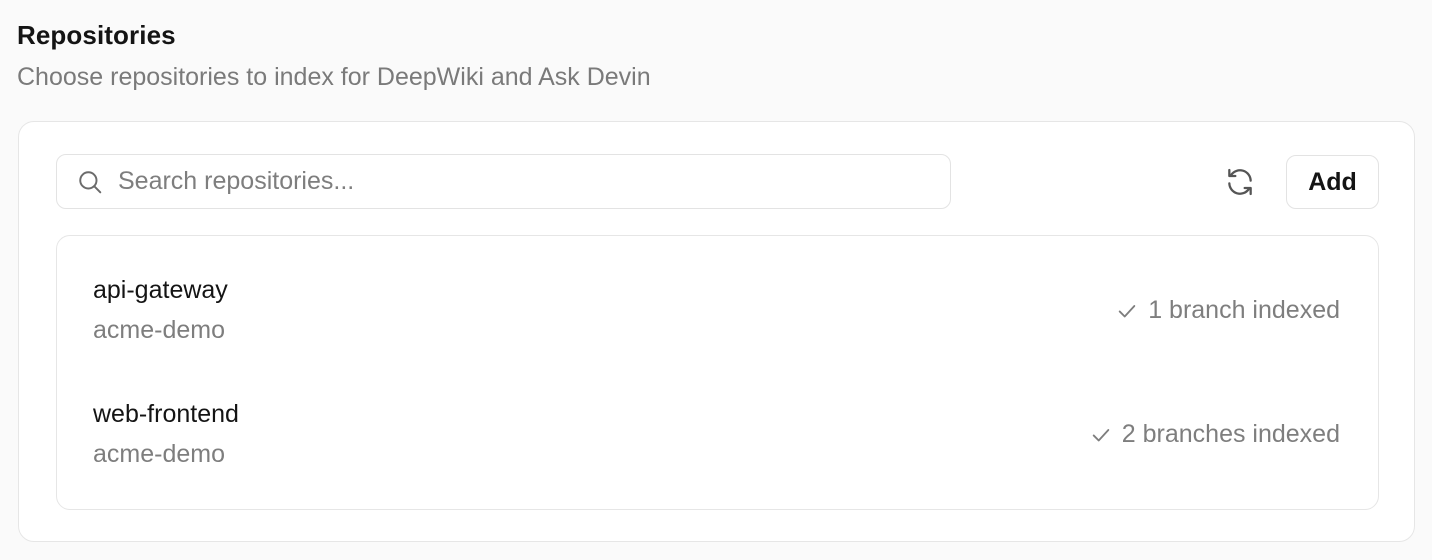  What do you see at coordinates (166, 414) in the screenshot?
I see `repository-name: web-frontend` at bounding box center [166, 414].